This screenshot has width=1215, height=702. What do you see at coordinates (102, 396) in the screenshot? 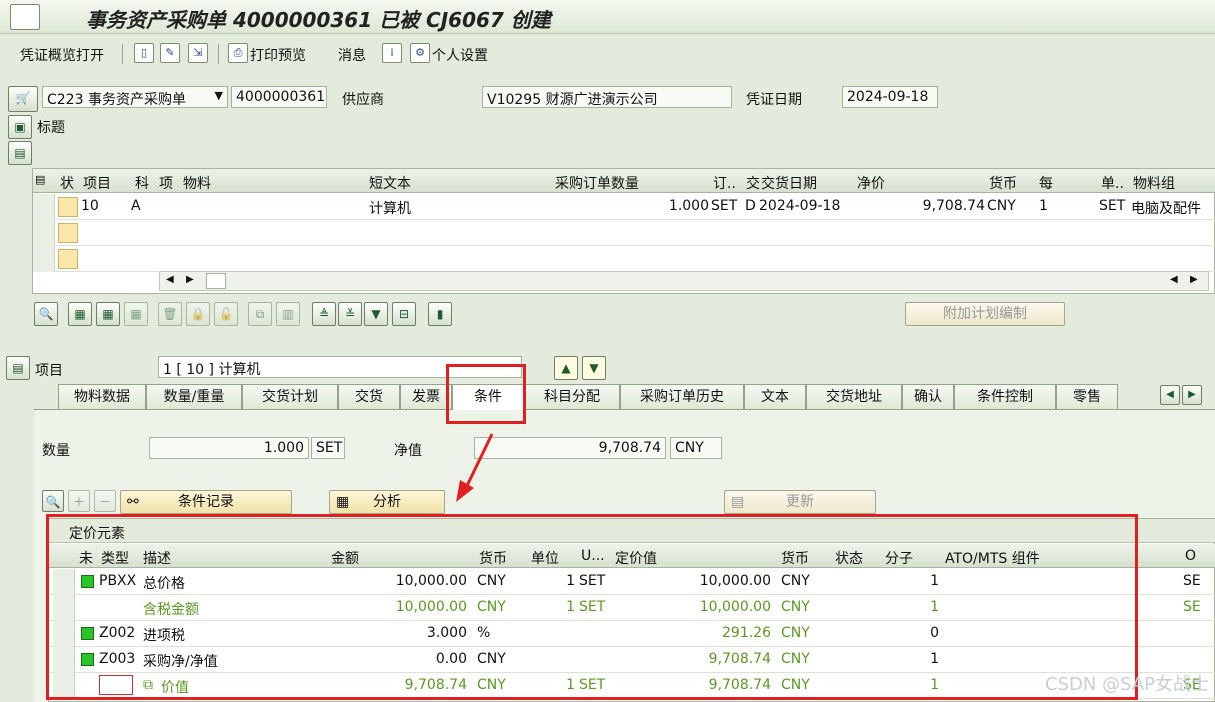
I see `tab-material-data: 物料数据` at bounding box center [102, 396].